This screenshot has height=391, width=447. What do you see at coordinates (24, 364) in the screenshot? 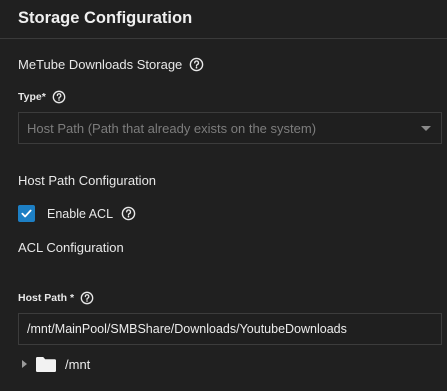
I see `chevron-right-icon` at bounding box center [24, 364].